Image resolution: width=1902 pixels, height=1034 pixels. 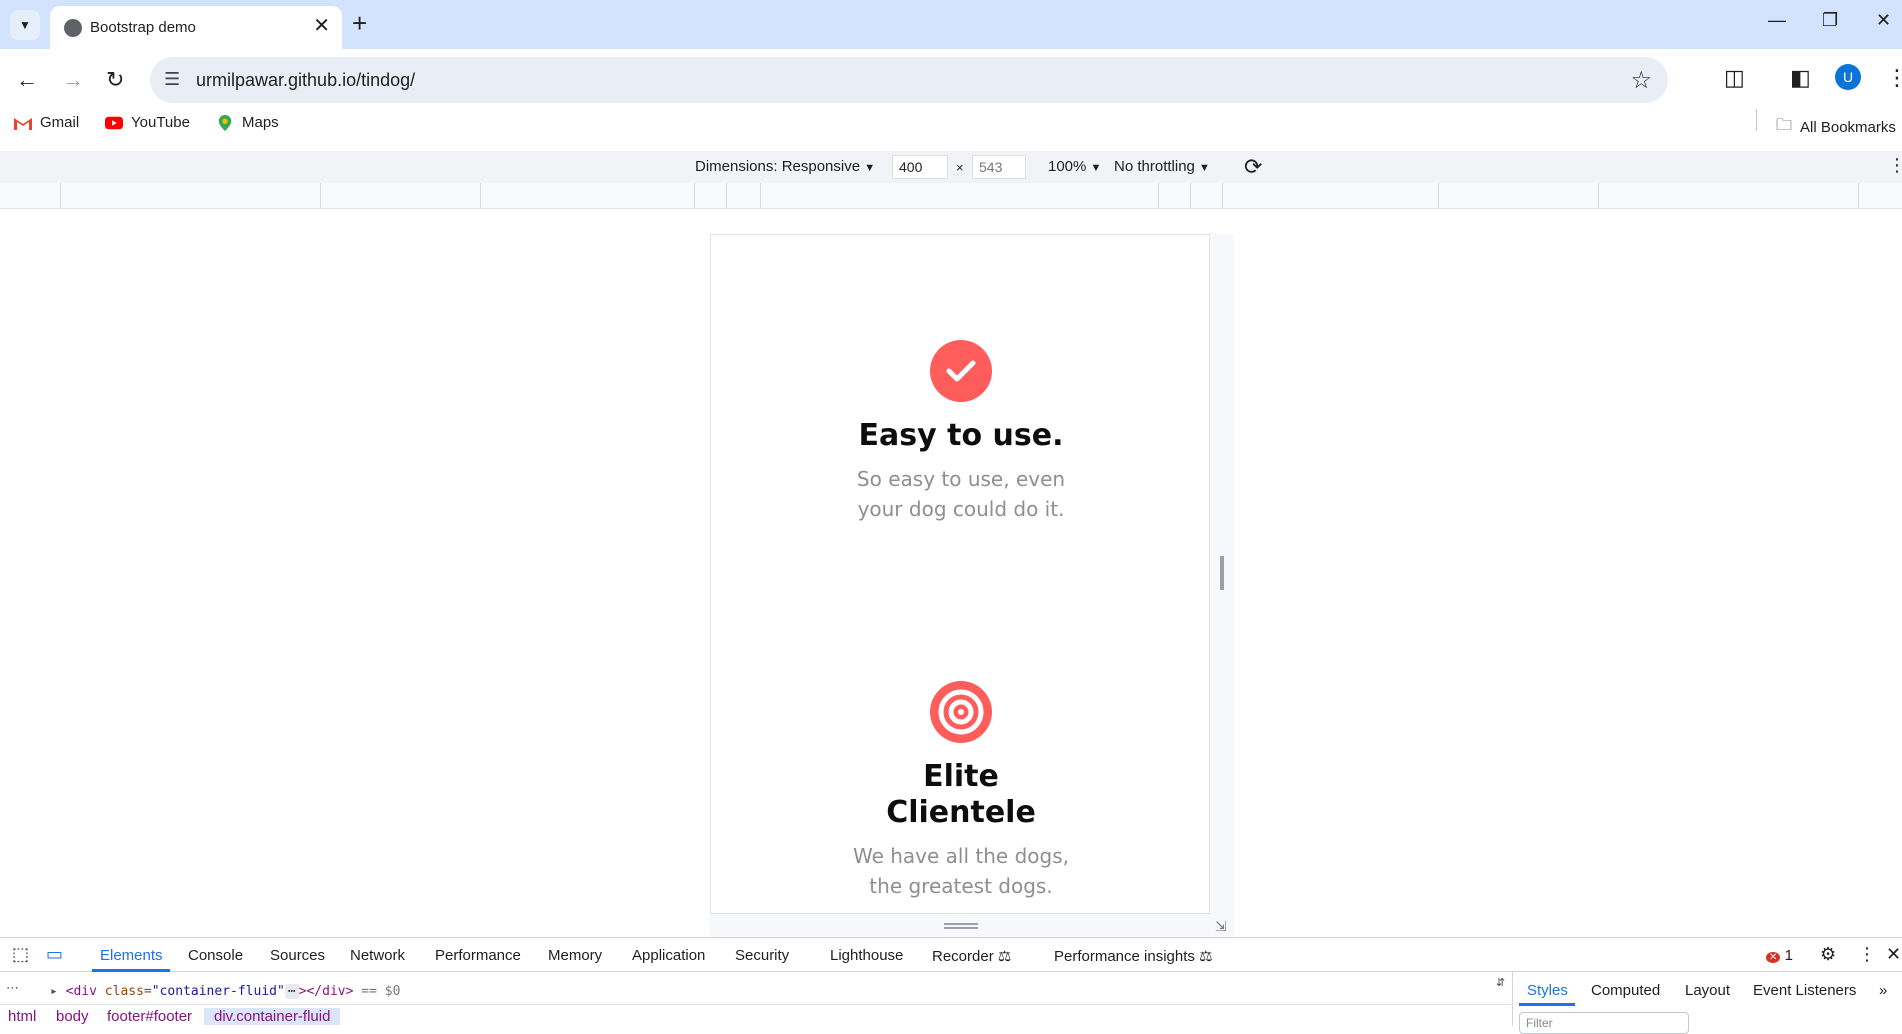 What do you see at coordinates (12, 988) in the screenshot?
I see `ellipsis-icon: ⋯` at bounding box center [12, 988].